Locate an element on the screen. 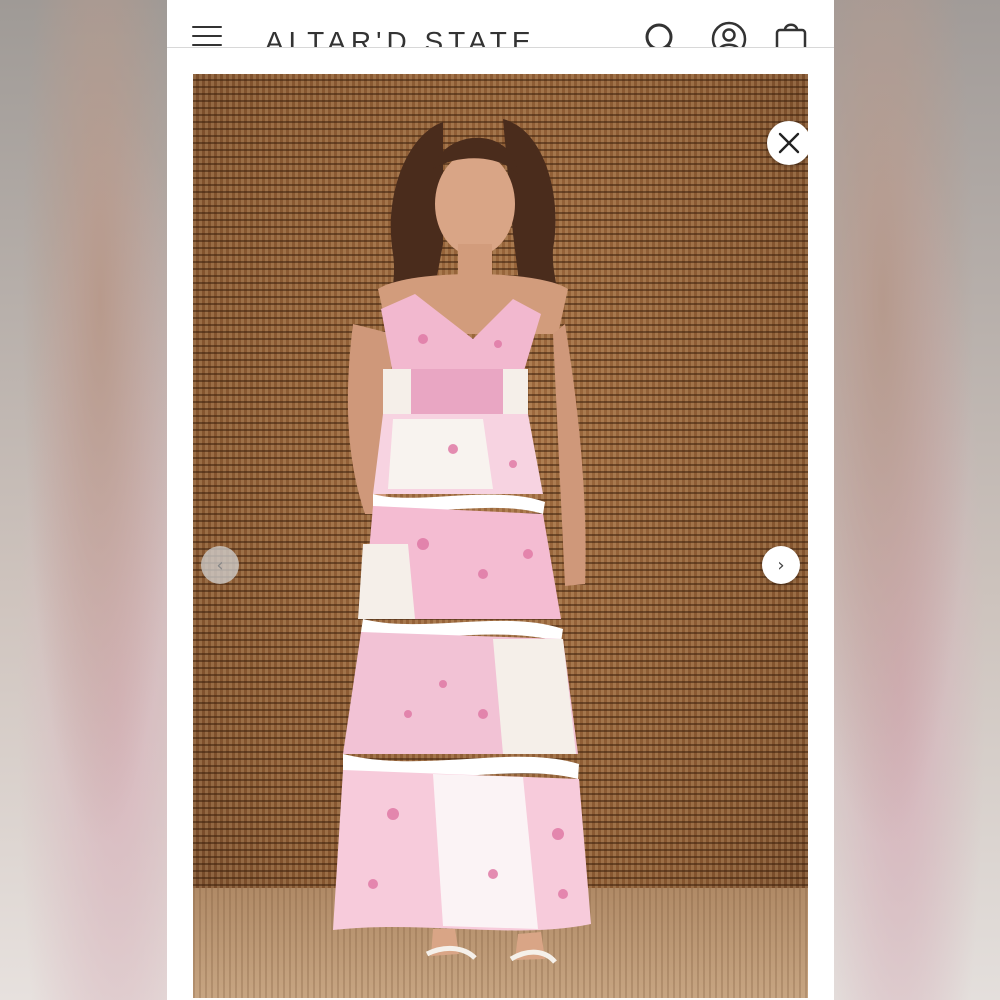 The height and width of the screenshot is (1000, 1000). account-icon is located at coordinates (729, 33).